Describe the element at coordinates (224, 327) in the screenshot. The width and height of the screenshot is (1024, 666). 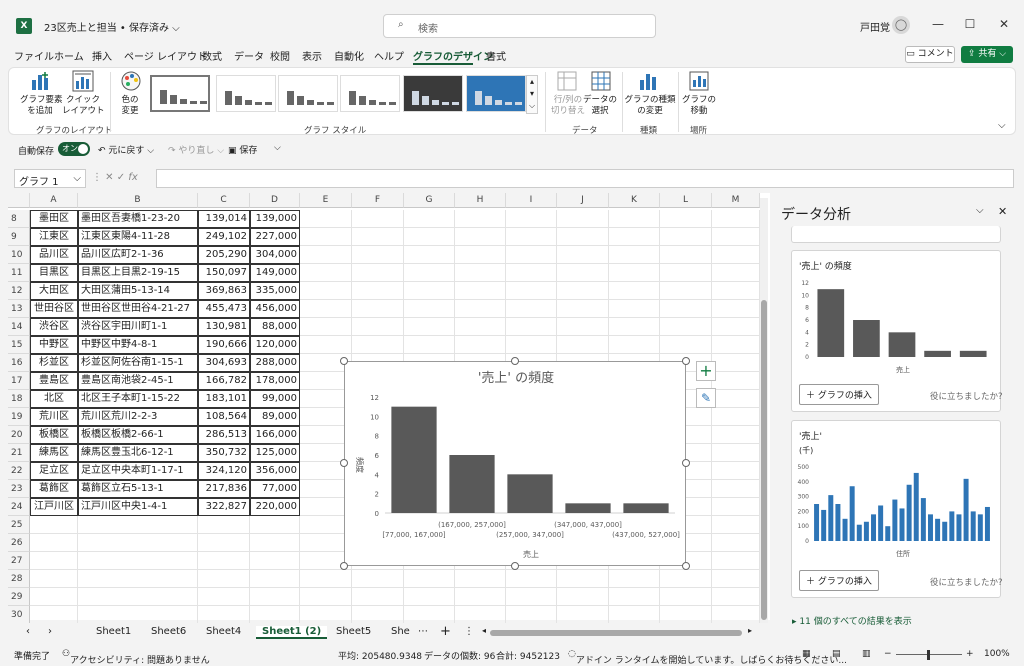
I see `table-cell: 130,981` at that location.